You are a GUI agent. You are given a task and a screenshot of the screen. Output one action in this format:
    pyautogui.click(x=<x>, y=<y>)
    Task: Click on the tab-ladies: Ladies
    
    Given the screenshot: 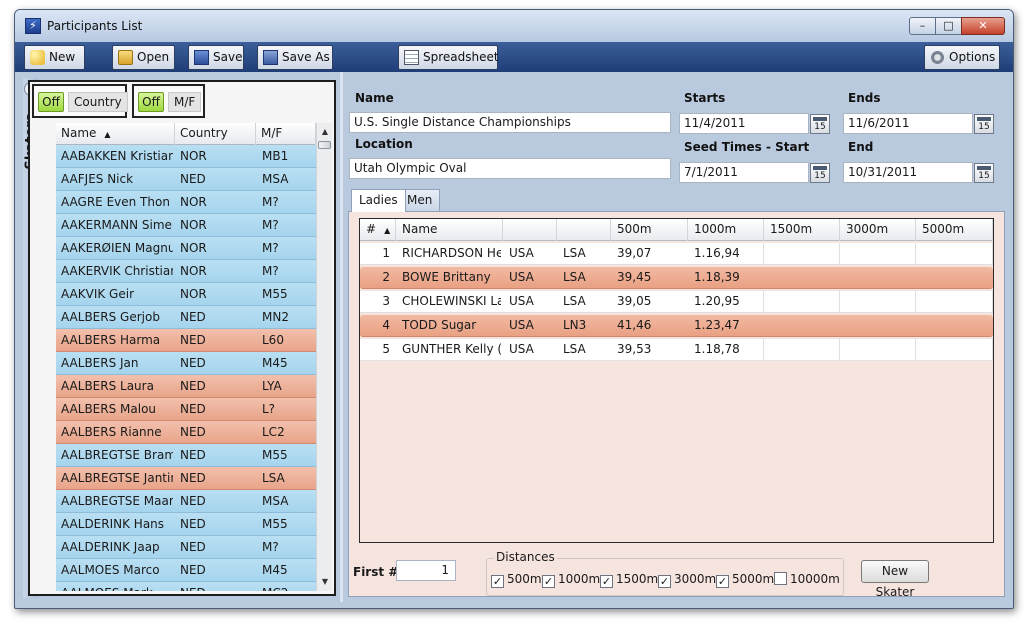 What is the action you would take?
    pyautogui.click(x=378, y=200)
    